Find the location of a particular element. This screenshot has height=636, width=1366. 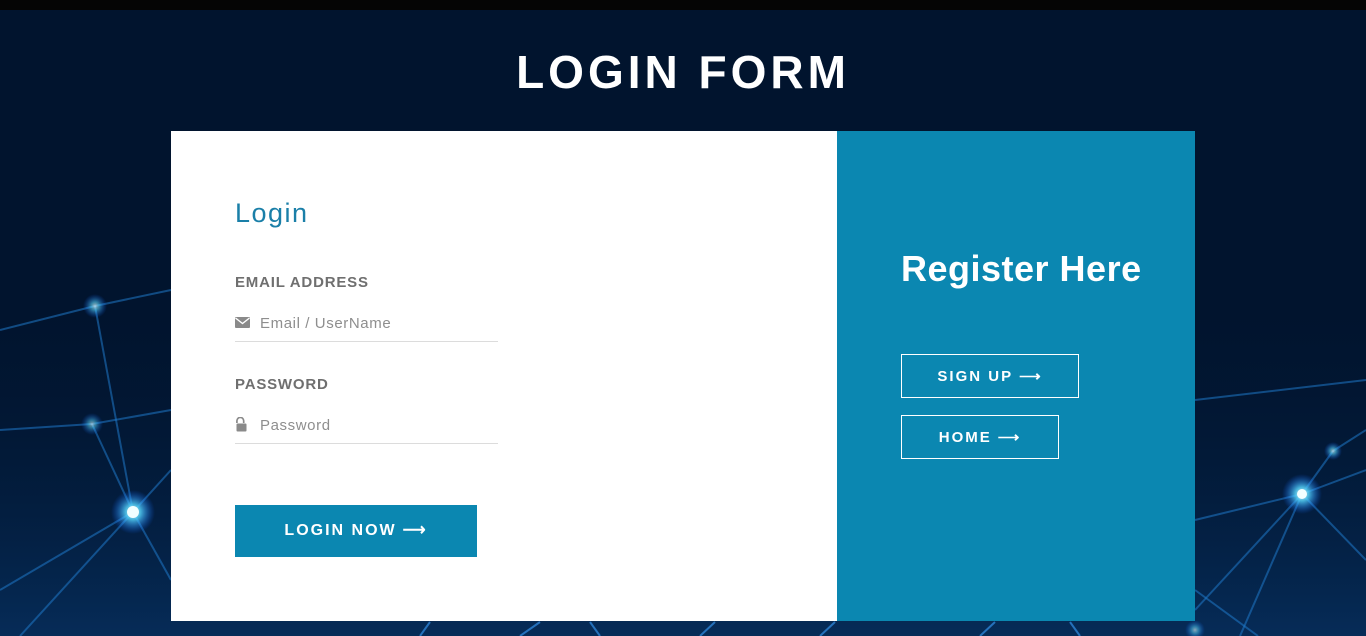

home-label: HOME is located at coordinates (965, 437).